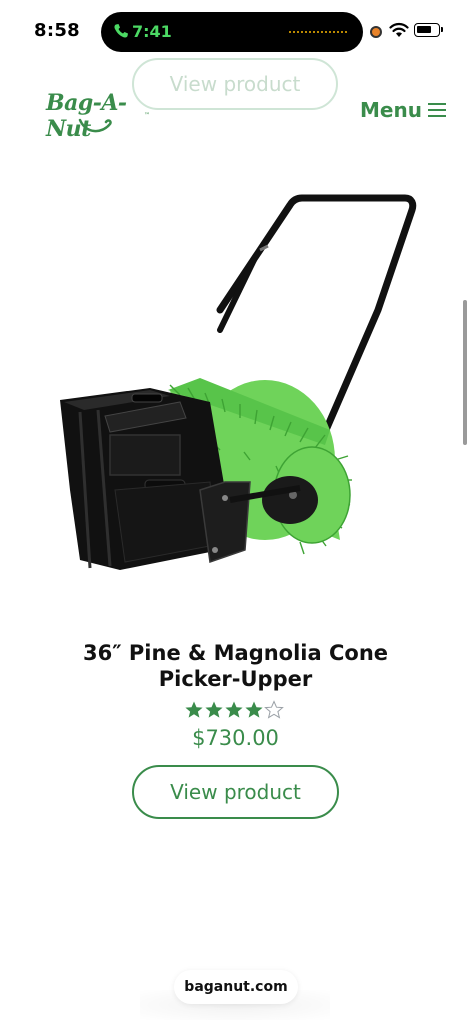  I want to click on recording-indicator-icon, so click(376, 32).